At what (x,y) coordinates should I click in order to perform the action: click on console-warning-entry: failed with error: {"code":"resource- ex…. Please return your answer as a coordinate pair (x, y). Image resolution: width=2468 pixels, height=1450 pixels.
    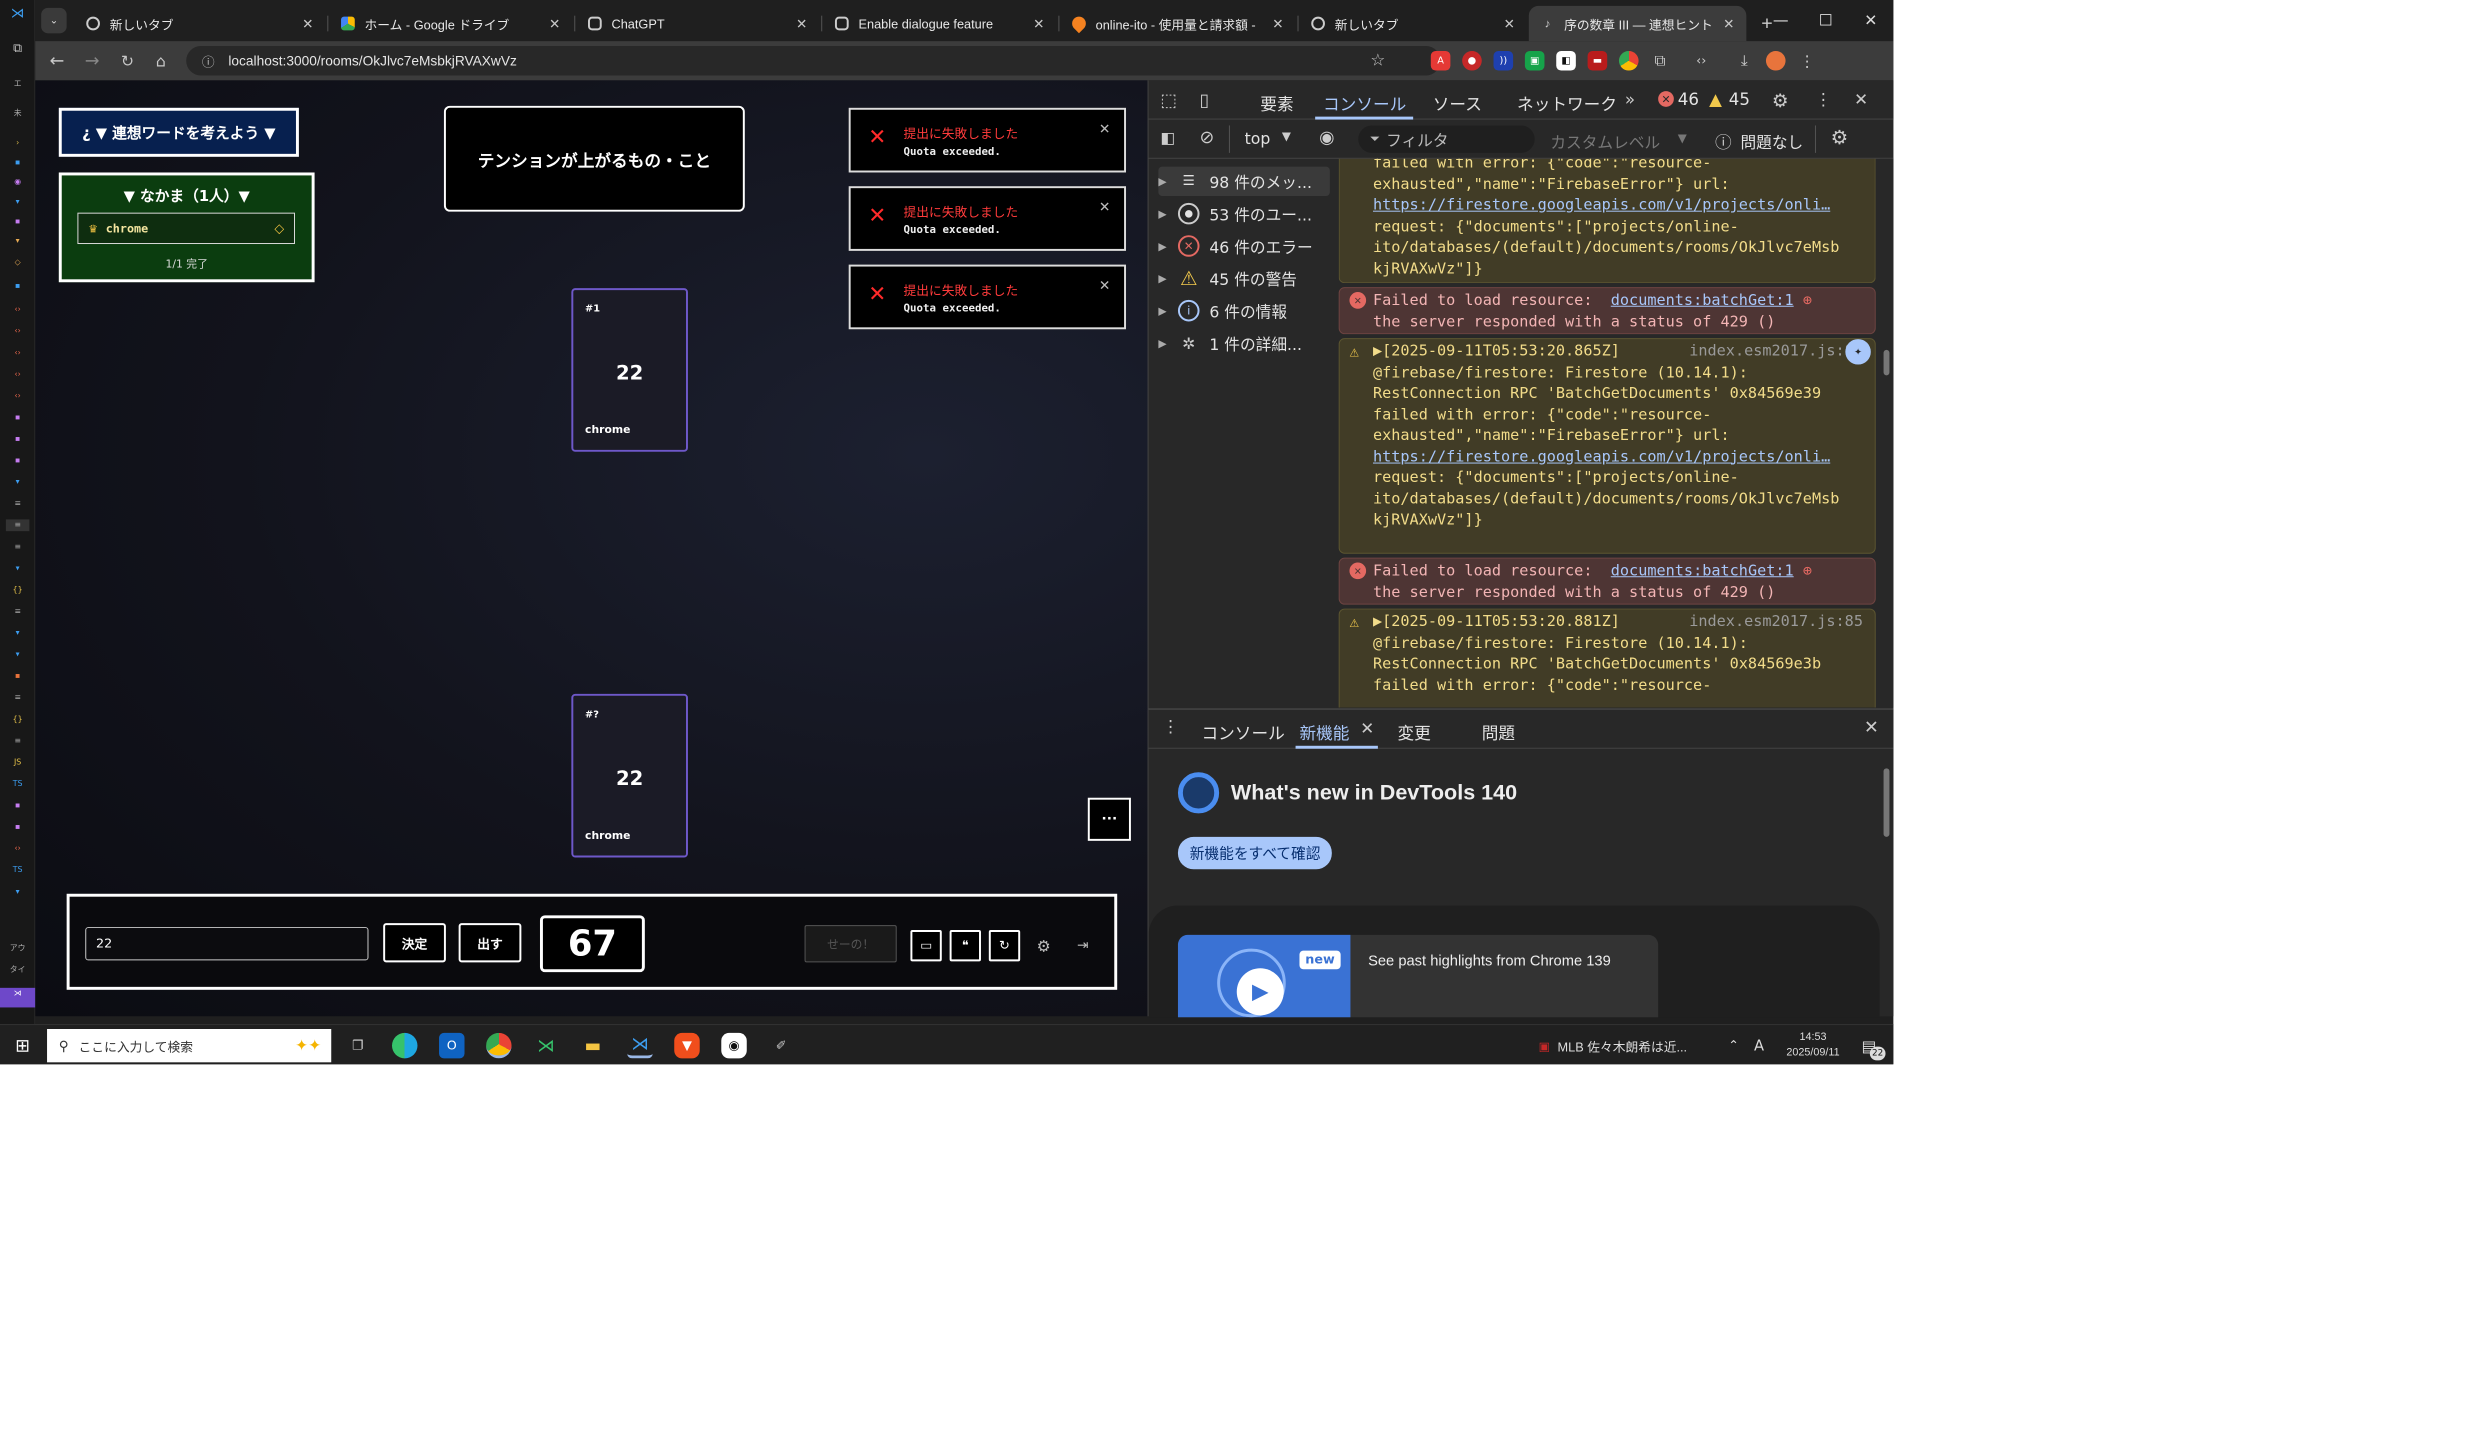
    Looking at the image, I should click on (1607, 221).